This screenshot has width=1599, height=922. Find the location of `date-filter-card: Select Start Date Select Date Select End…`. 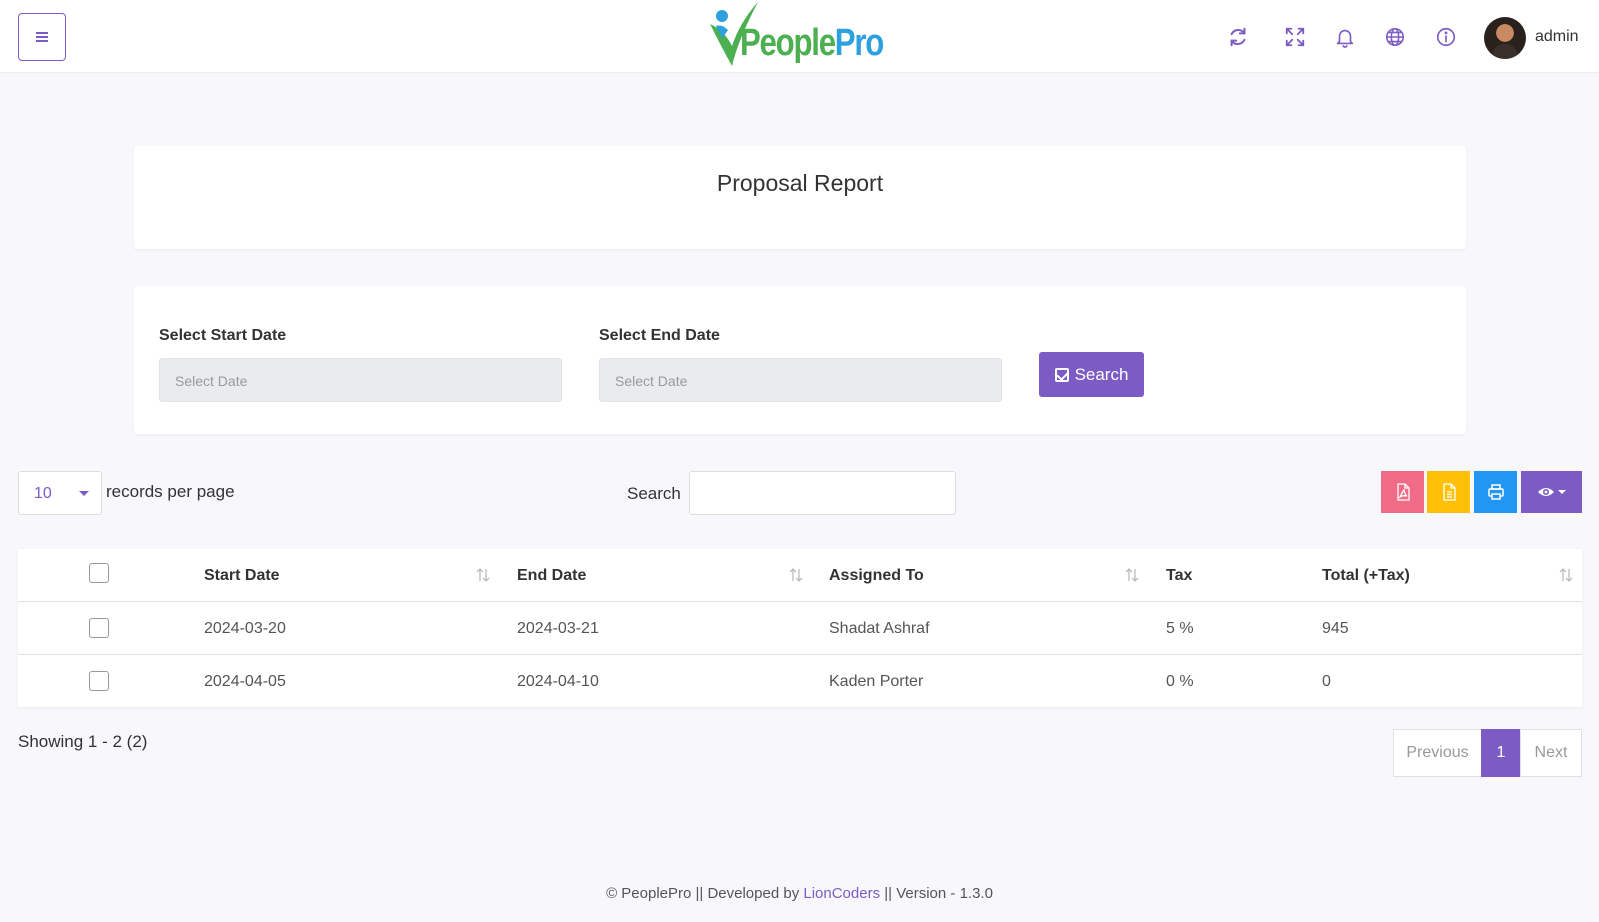

date-filter-card: Select Start Date Select Date Select End… is located at coordinates (800, 360).